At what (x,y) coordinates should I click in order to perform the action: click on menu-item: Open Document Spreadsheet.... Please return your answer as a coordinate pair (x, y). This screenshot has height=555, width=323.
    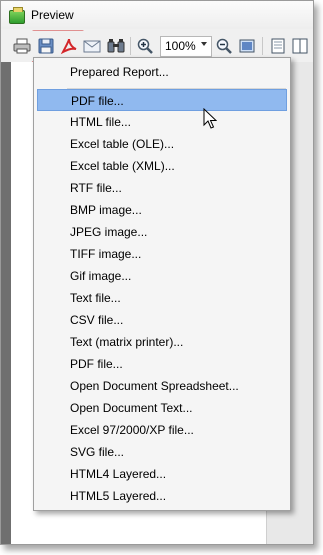
    Looking at the image, I should click on (162, 386).